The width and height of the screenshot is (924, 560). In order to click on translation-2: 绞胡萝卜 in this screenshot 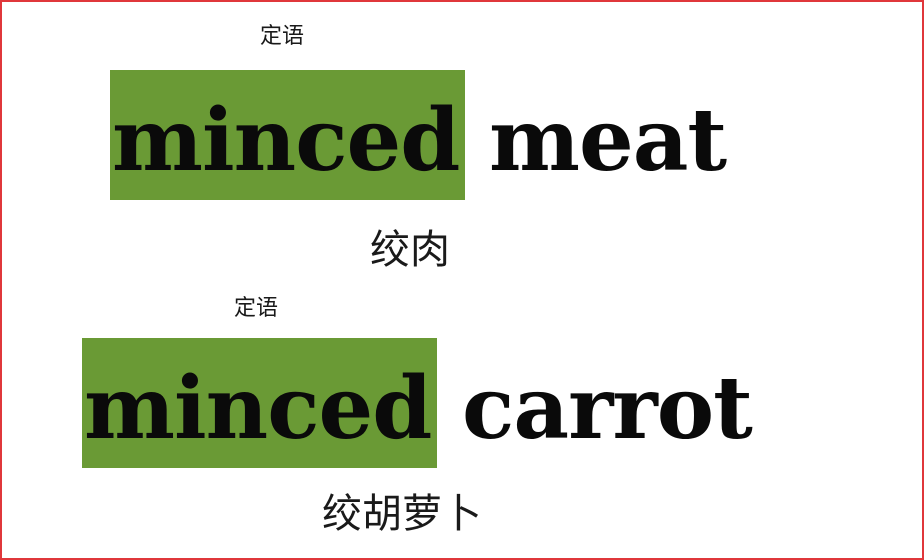, I will do `click(402, 514)`.